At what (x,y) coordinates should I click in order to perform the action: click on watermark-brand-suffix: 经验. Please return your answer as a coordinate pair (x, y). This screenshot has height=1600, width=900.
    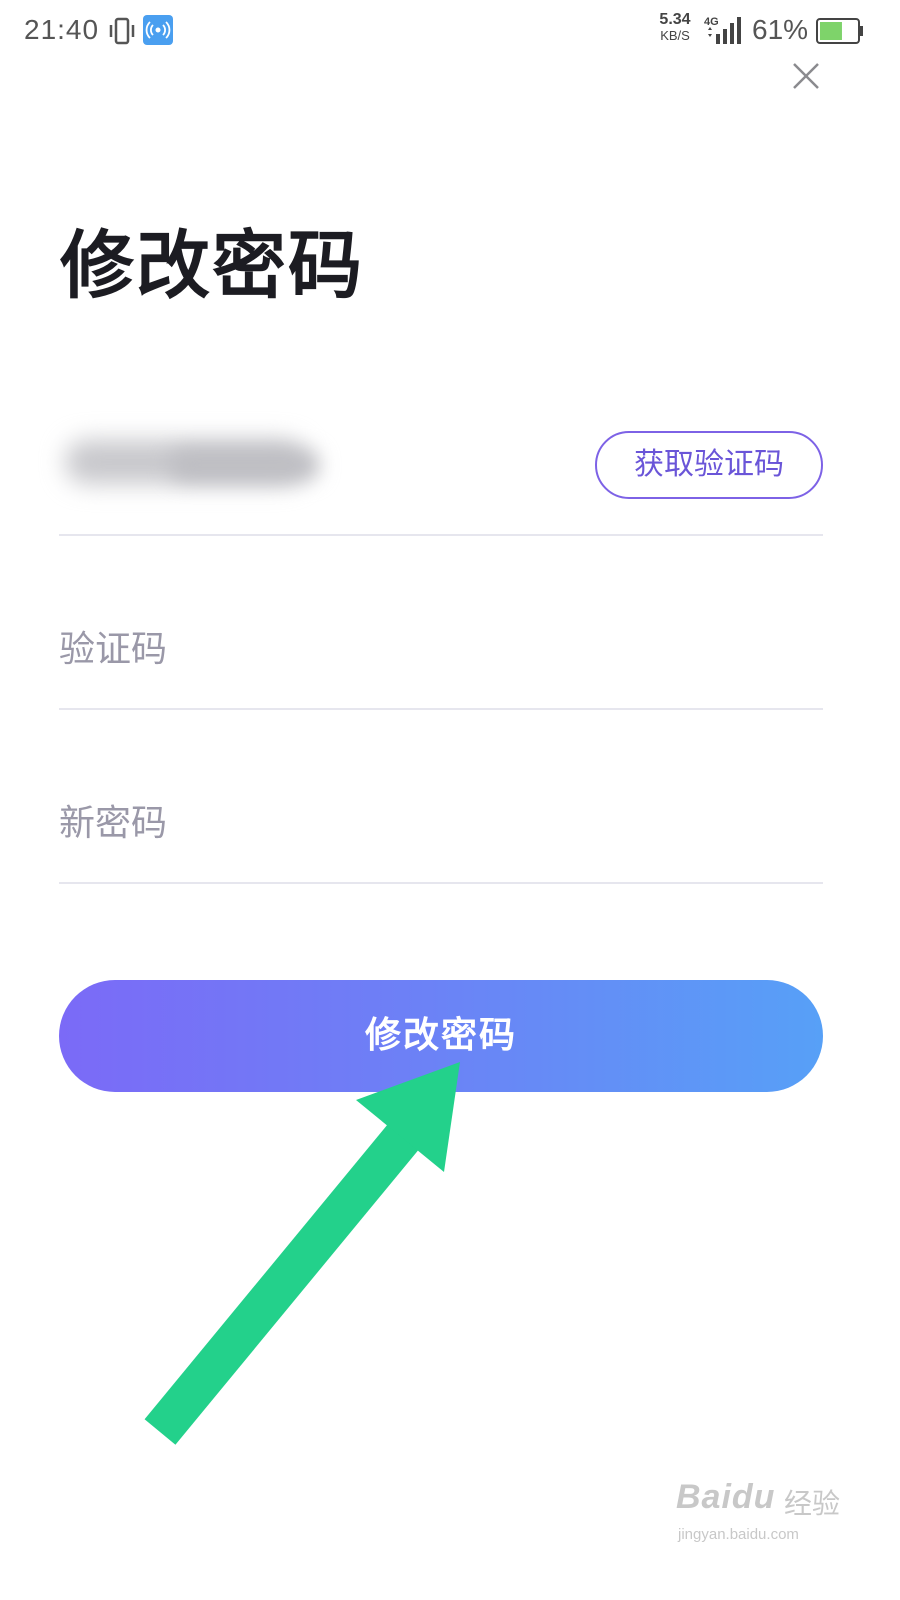
    Looking at the image, I should click on (812, 1503).